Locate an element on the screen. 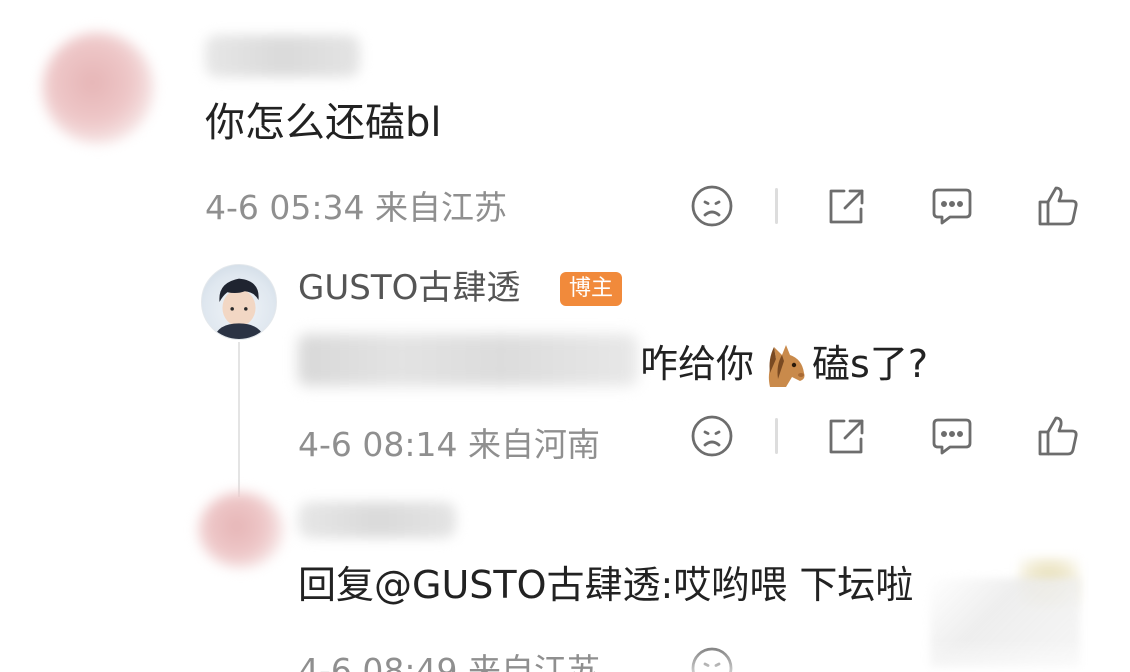  username: GUSTO古肆透 is located at coordinates (409, 288).